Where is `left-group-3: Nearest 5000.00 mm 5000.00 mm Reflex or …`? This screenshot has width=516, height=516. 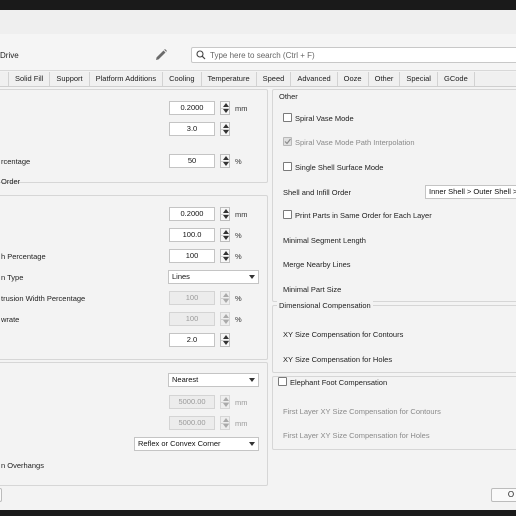 left-group-3: Nearest 5000.00 mm 5000.00 mm Reflex or … is located at coordinates (134, 424).